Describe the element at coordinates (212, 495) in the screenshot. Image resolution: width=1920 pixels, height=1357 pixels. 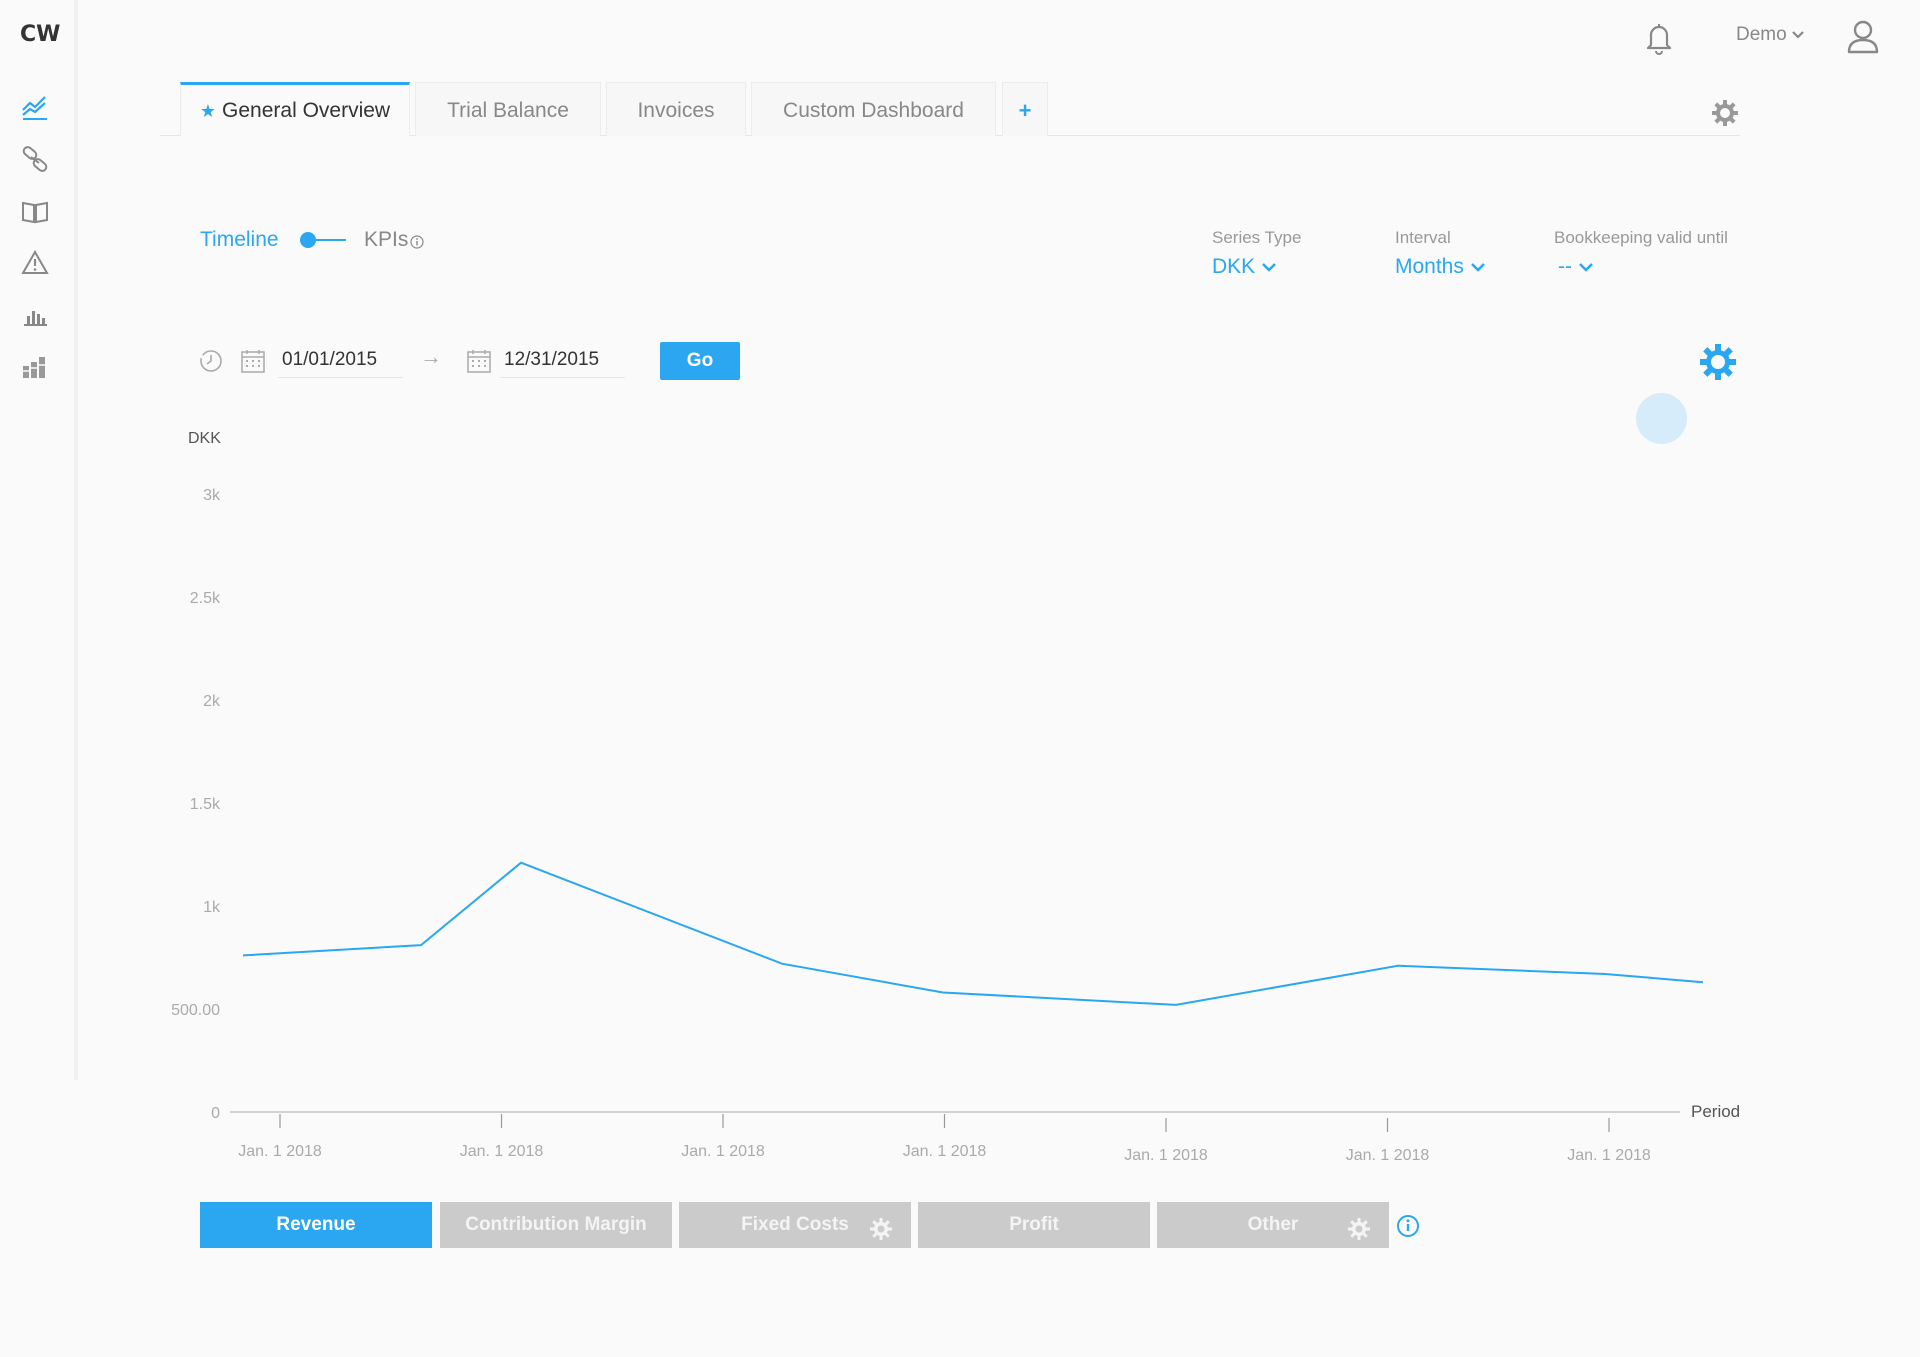
I see `y-tick-label: 3k` at that location.